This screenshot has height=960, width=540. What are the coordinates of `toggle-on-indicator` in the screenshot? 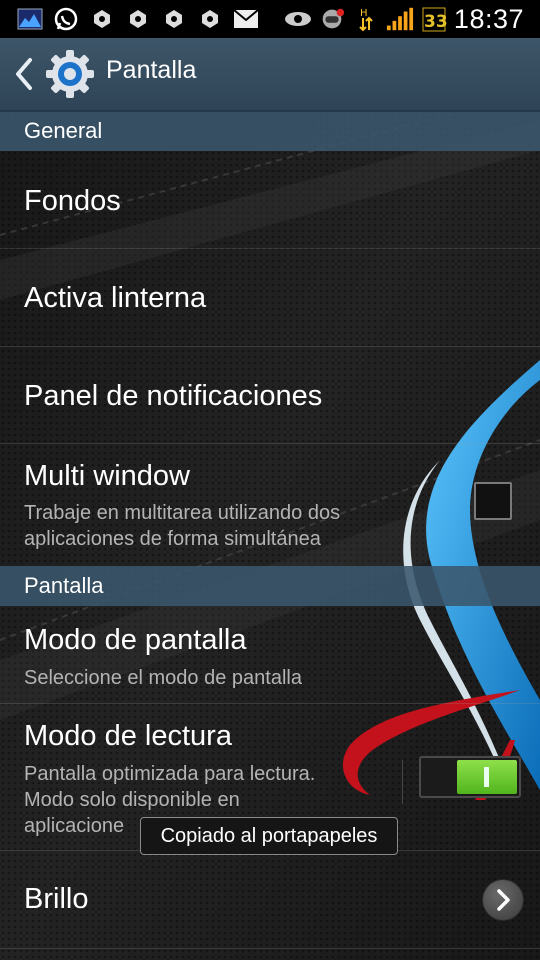 It's located at (486, 777).